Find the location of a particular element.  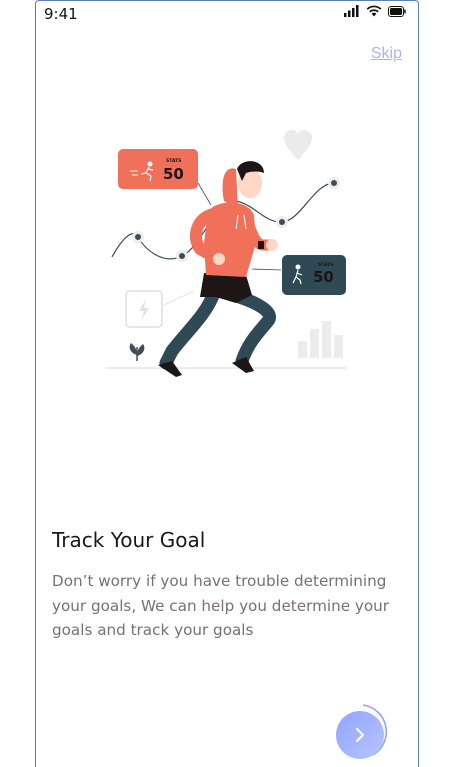

status-icons is located at coordinates (375, 11).